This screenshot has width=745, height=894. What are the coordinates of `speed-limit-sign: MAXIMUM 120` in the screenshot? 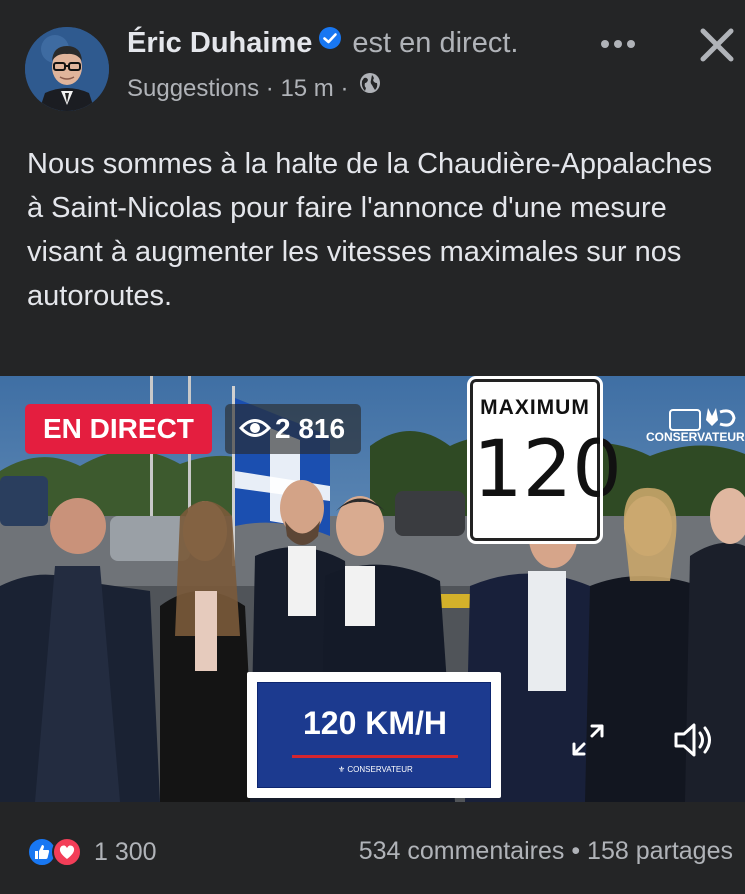 It's located at (544, 460).